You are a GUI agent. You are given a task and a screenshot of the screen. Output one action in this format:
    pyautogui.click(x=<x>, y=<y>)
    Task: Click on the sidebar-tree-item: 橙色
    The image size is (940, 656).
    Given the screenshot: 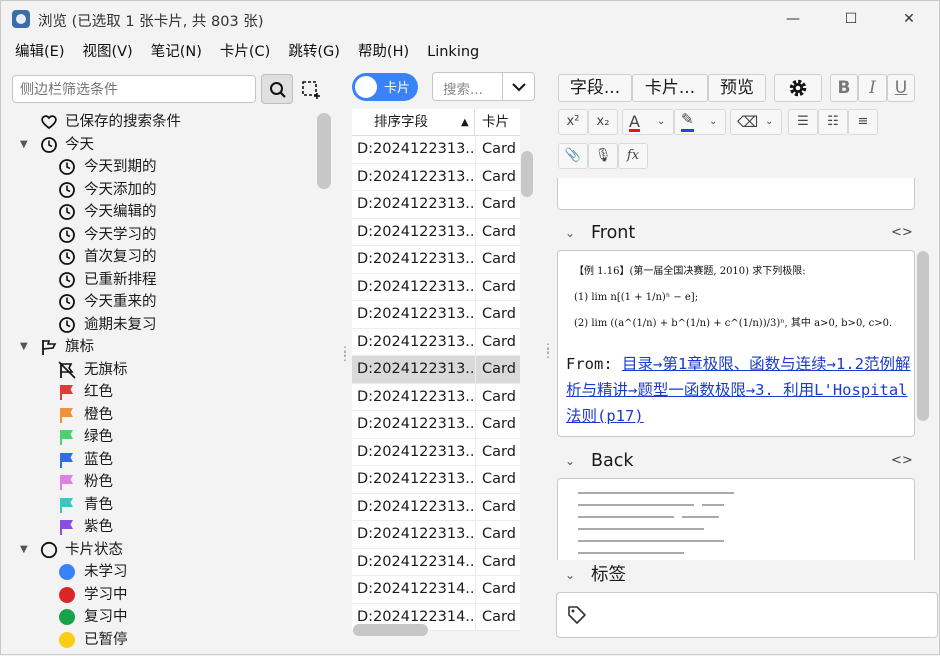 What is the action you would take?
    pyautogui.click(x=161, y=415)
    